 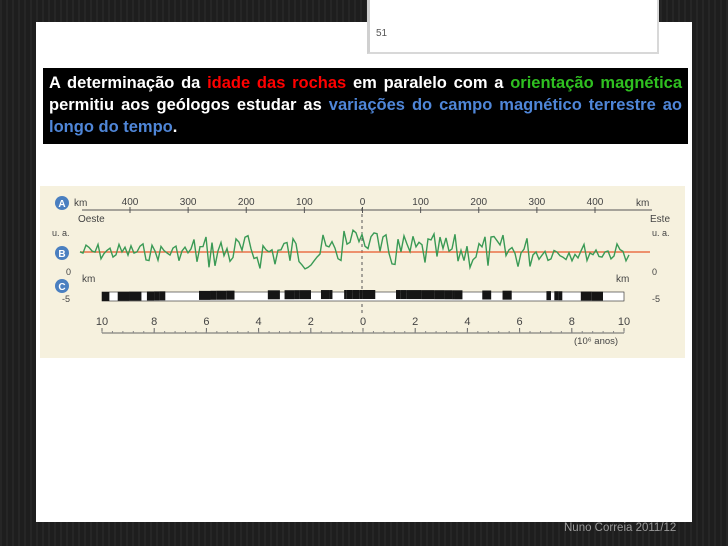 I want to click on header-box, so click(x=513, y=27).